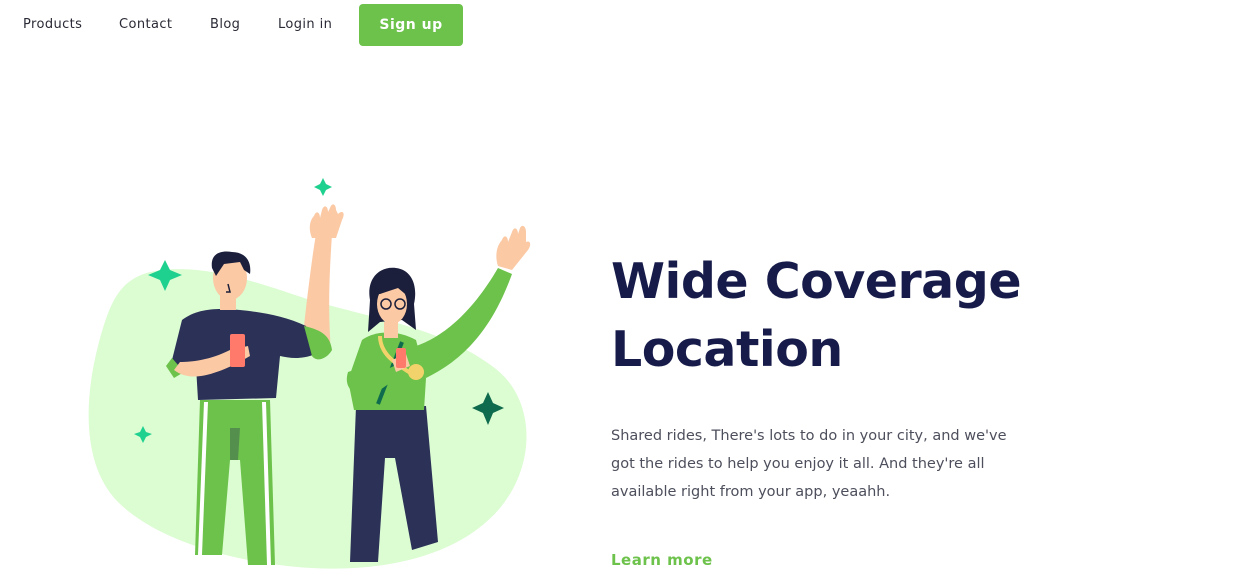 The image size is (1234, 578). I want to click on hero-title-line-2: Location, so click(727, 349).